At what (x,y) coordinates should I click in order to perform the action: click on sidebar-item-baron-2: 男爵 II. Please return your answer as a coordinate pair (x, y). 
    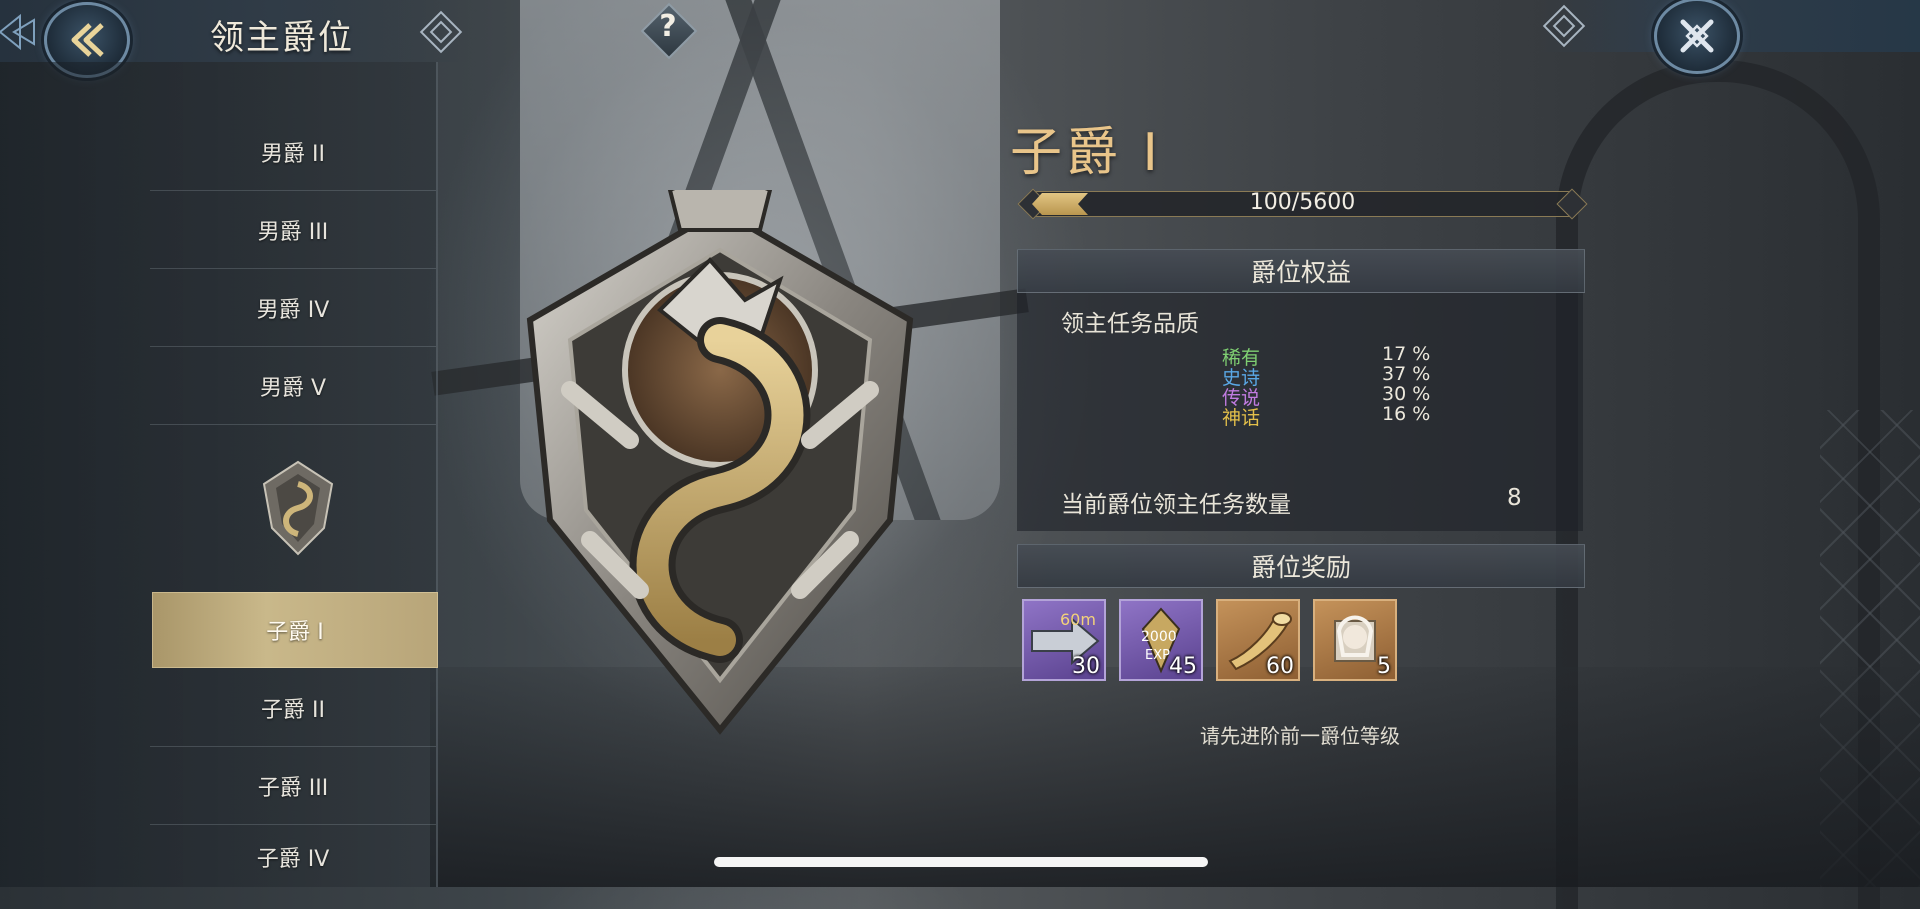
    Looking at the image, I should click on (293, 152).